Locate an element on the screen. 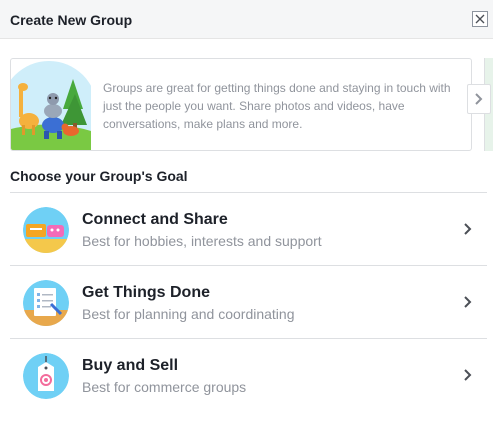  connect-share-icon is located at coordinates (46, 230).